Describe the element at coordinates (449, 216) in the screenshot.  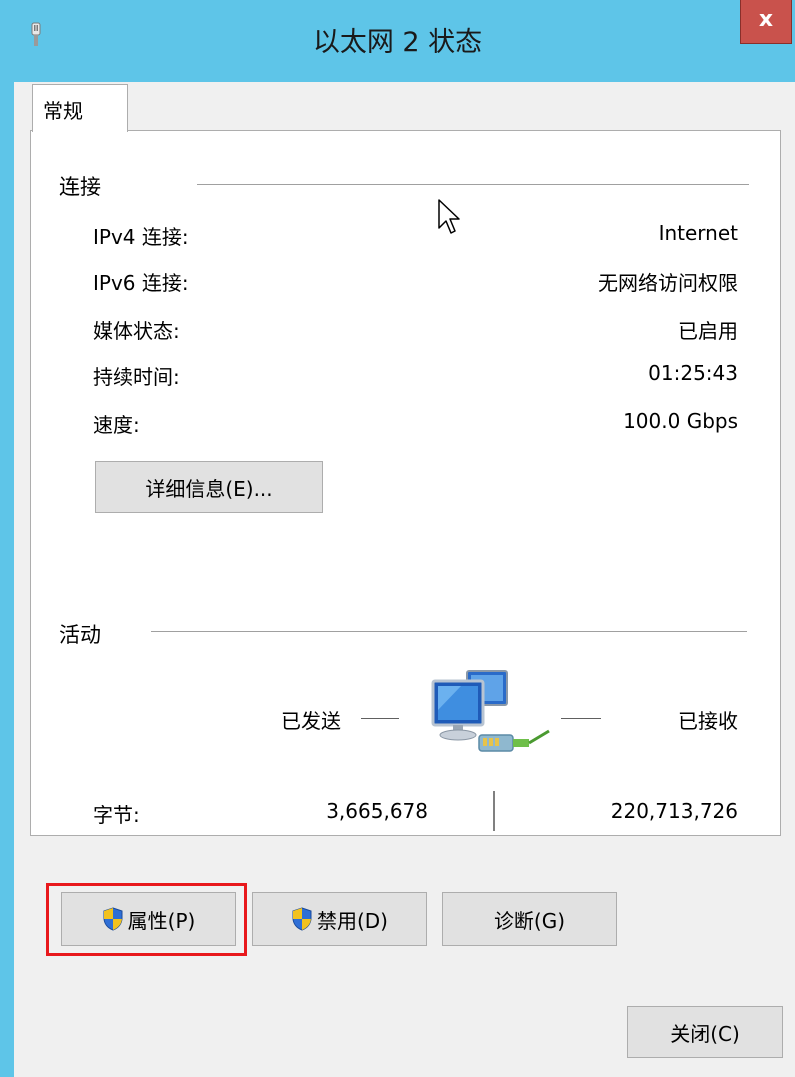
I see `mouse-cursor-icon` at that location.